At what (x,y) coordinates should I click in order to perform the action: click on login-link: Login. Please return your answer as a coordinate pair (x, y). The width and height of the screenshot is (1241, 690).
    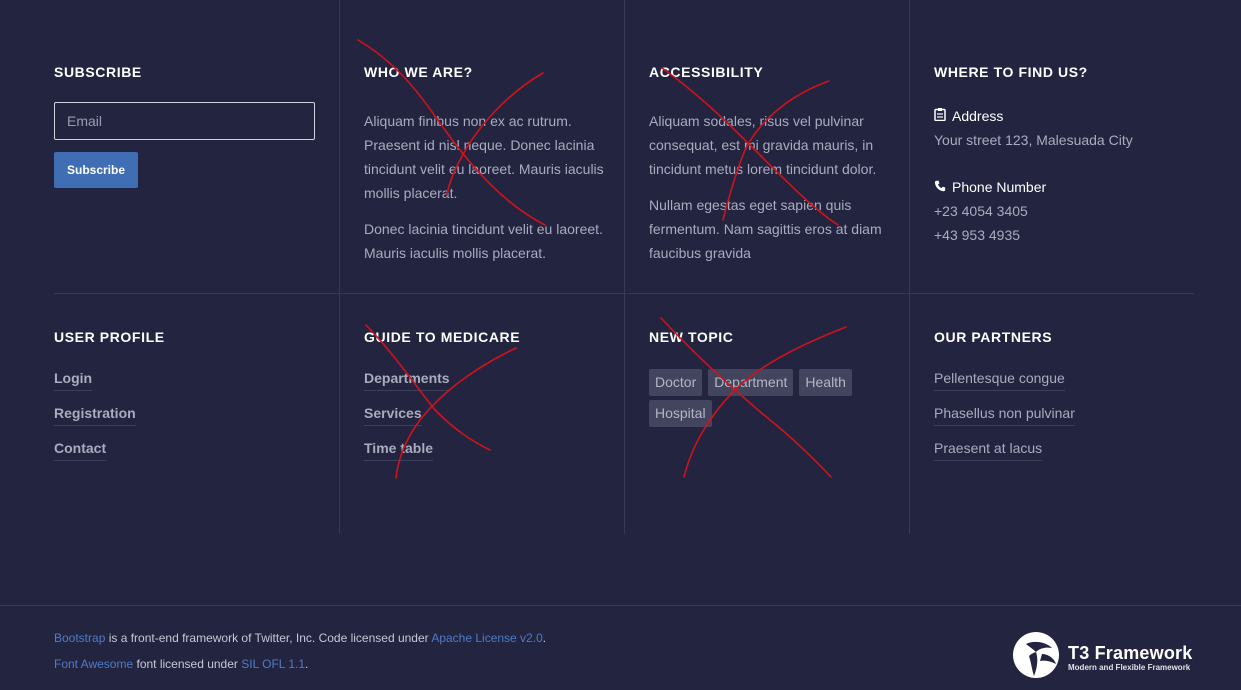
    Looking at the image, I should click on (73, 380).